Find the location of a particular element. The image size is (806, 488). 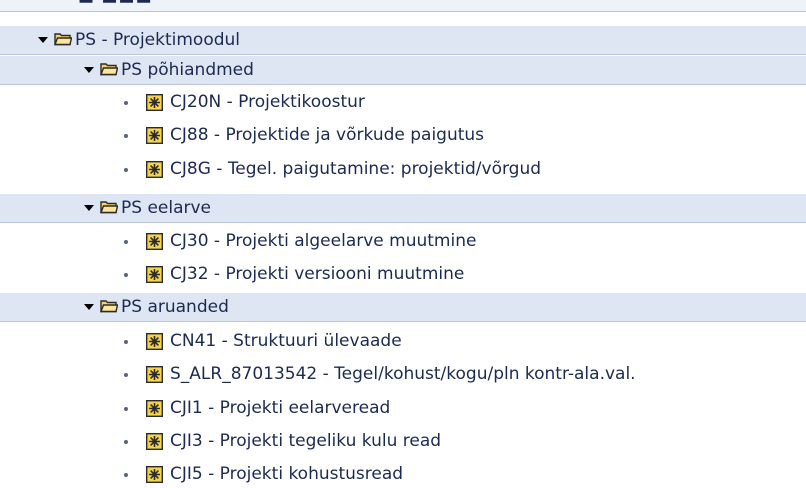

tree-leaf: CJI1 - Projekti eelarveread is located at coordinates (403, 408).